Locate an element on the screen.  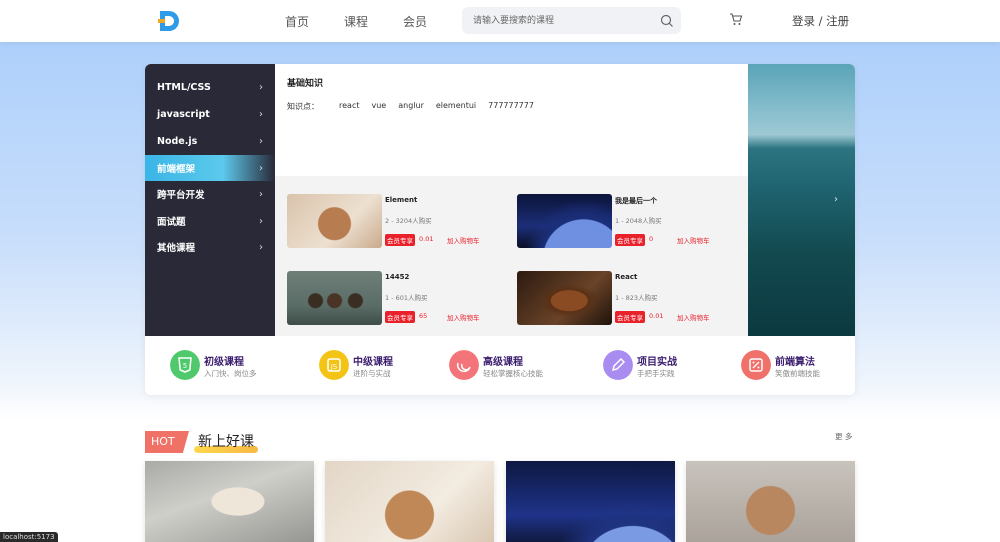
search-input is located at coordinates (561, 20).